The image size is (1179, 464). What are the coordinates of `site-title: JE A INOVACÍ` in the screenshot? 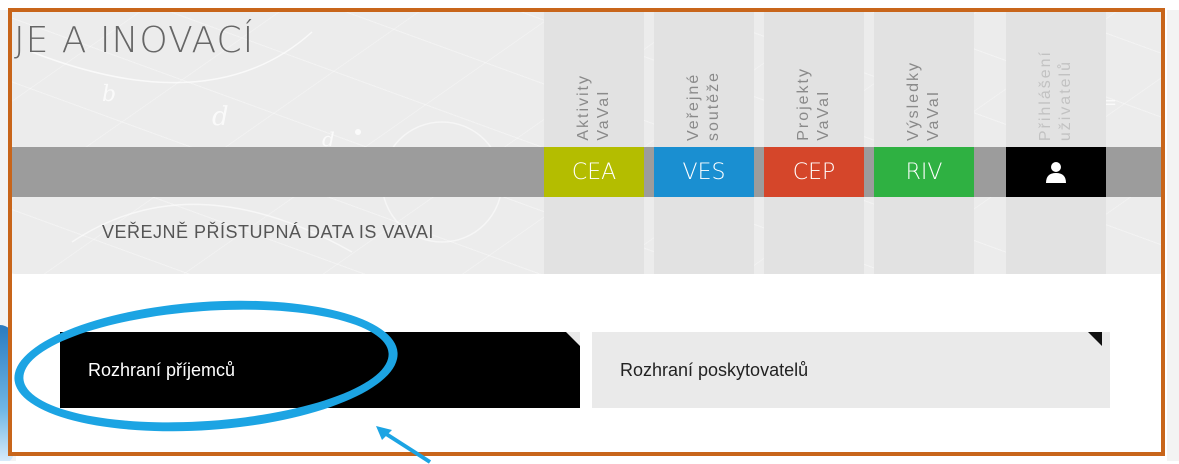 It's located at (134, 40).